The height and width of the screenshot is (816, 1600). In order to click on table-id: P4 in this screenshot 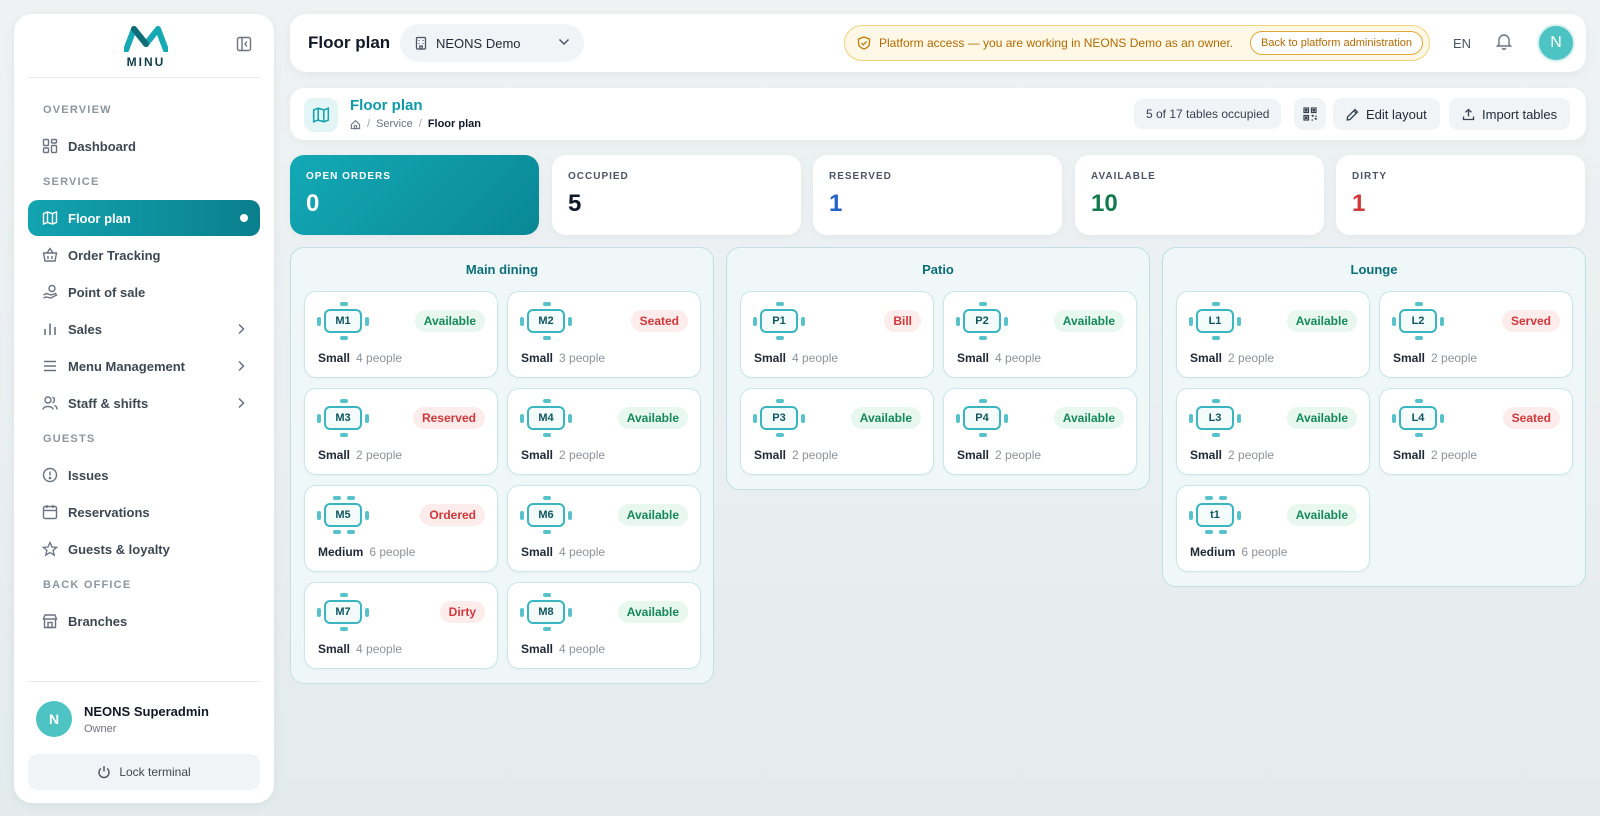, I will do `click(982, 418)`.